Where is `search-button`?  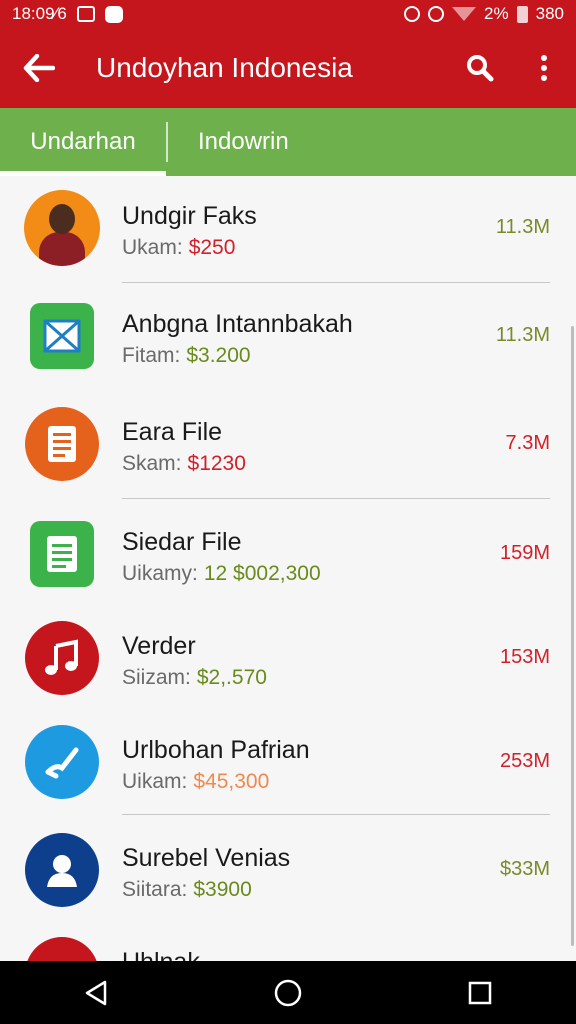 search-button is located at coordinates (480, 68).